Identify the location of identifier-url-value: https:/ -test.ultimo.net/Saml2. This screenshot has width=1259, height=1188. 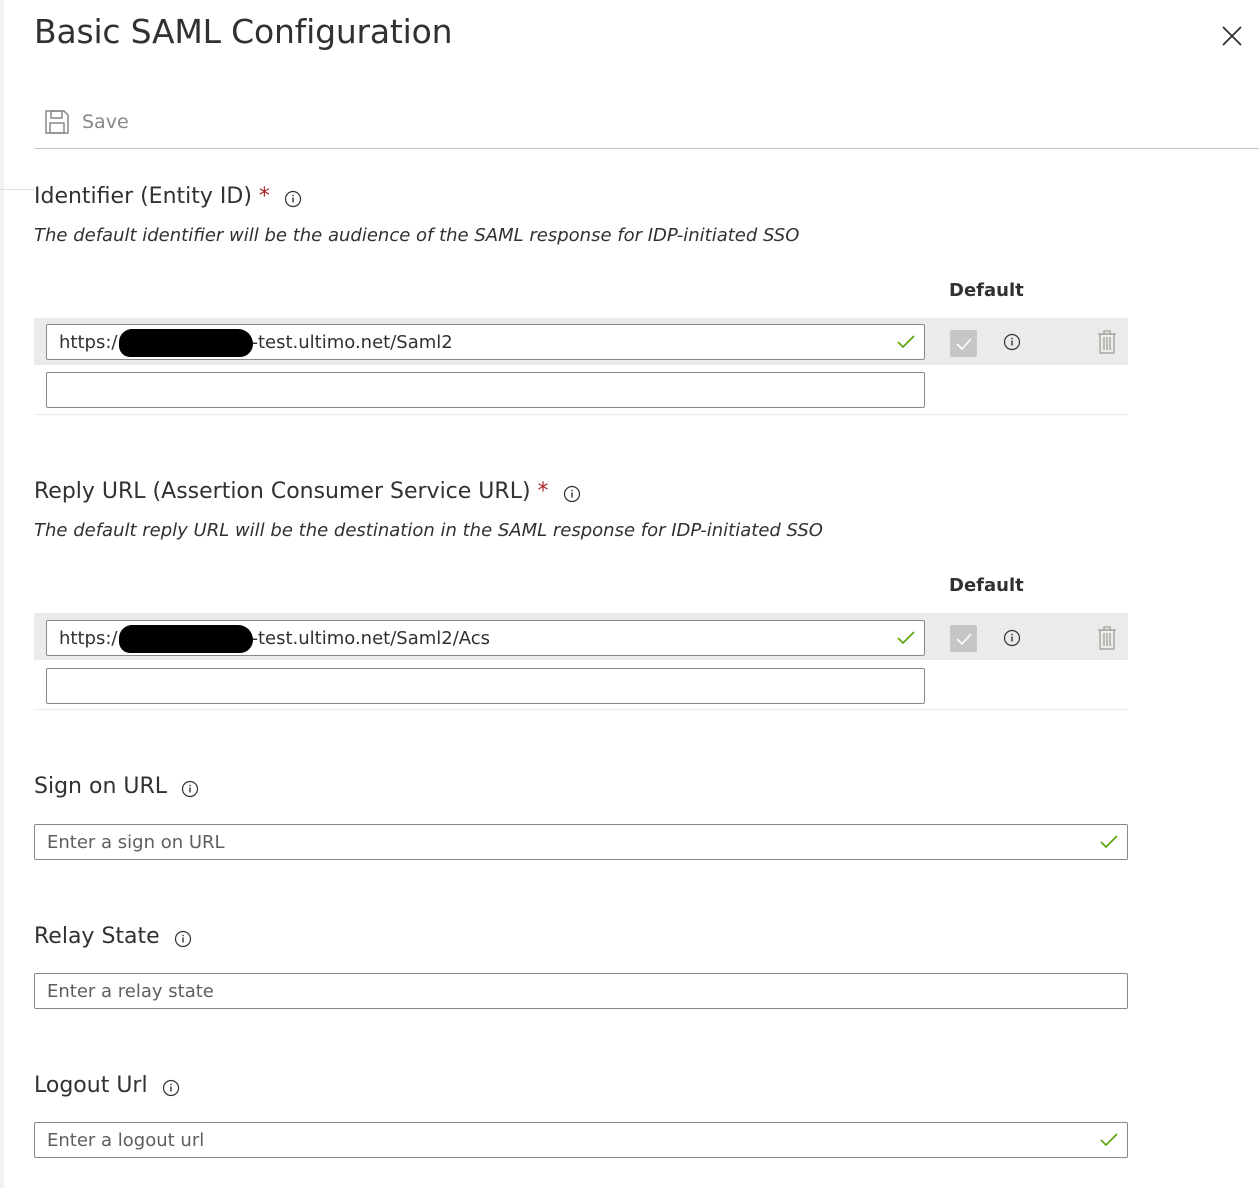
(256, 342).